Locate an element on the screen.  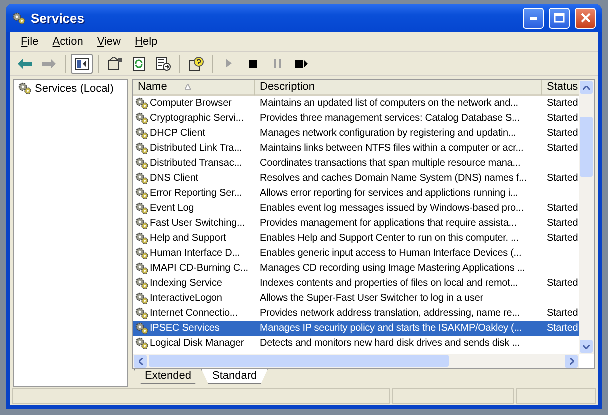
column-header: Name is located at coordinates (194, 88).